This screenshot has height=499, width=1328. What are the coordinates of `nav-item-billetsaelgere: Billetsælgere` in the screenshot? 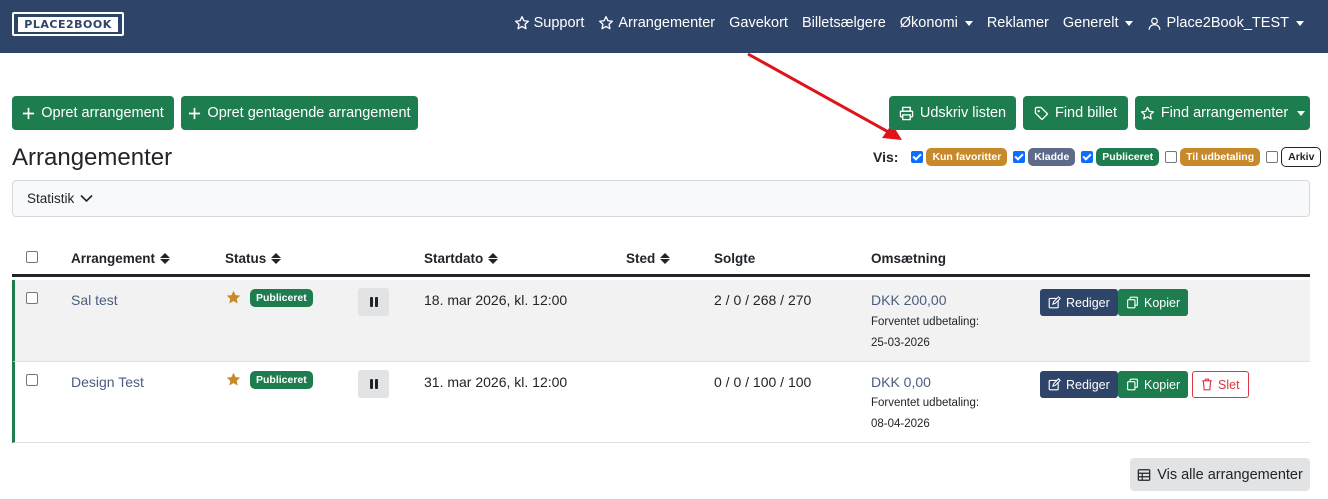 It's located at (844, 23).